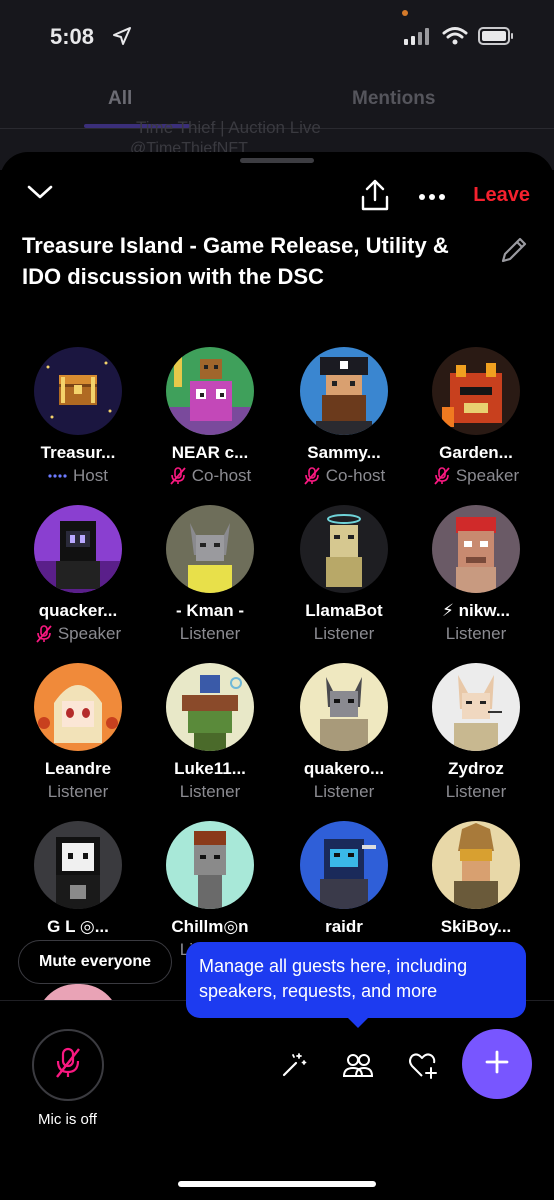  What do you see at coordinates (501, 195) in the screenshot?
I see `leave-button: Leave` at bounding box center [501, 195].